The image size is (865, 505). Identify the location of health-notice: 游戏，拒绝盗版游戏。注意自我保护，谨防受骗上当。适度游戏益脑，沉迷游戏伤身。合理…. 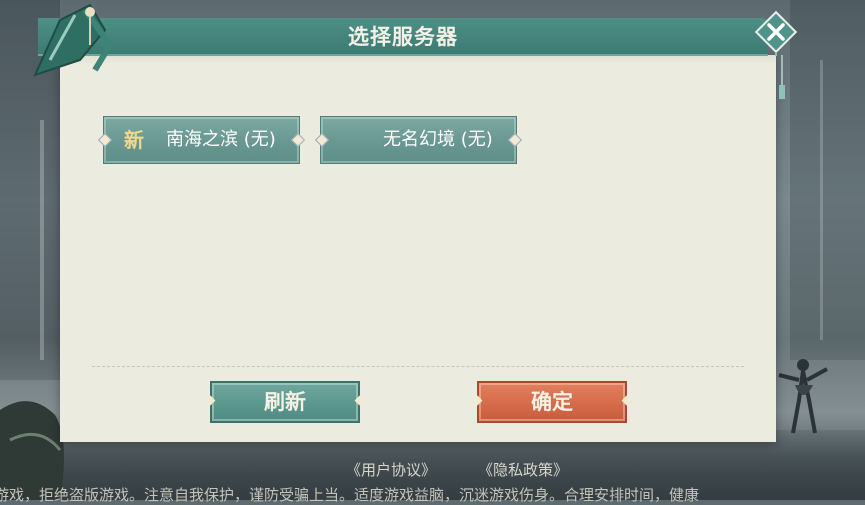
(350, 495).